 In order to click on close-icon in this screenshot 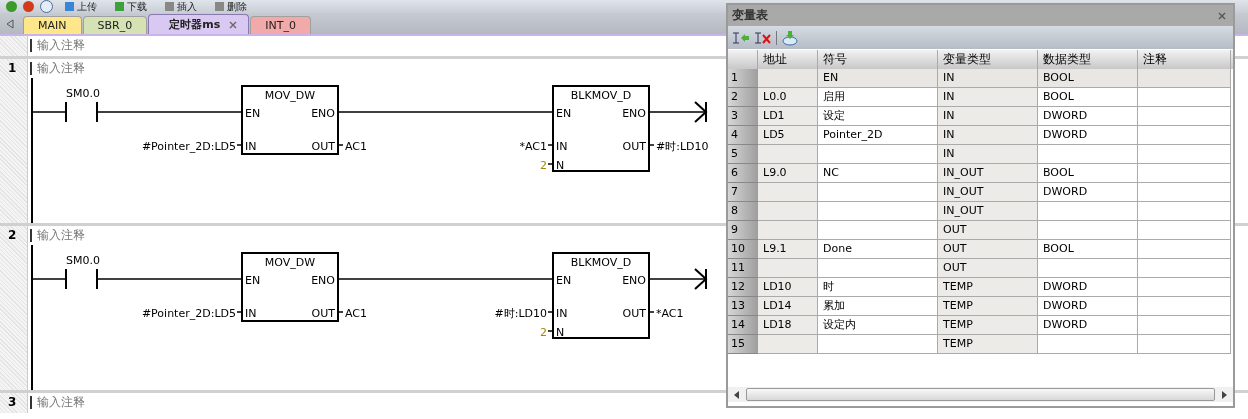, I will do `click(233, 24)`.